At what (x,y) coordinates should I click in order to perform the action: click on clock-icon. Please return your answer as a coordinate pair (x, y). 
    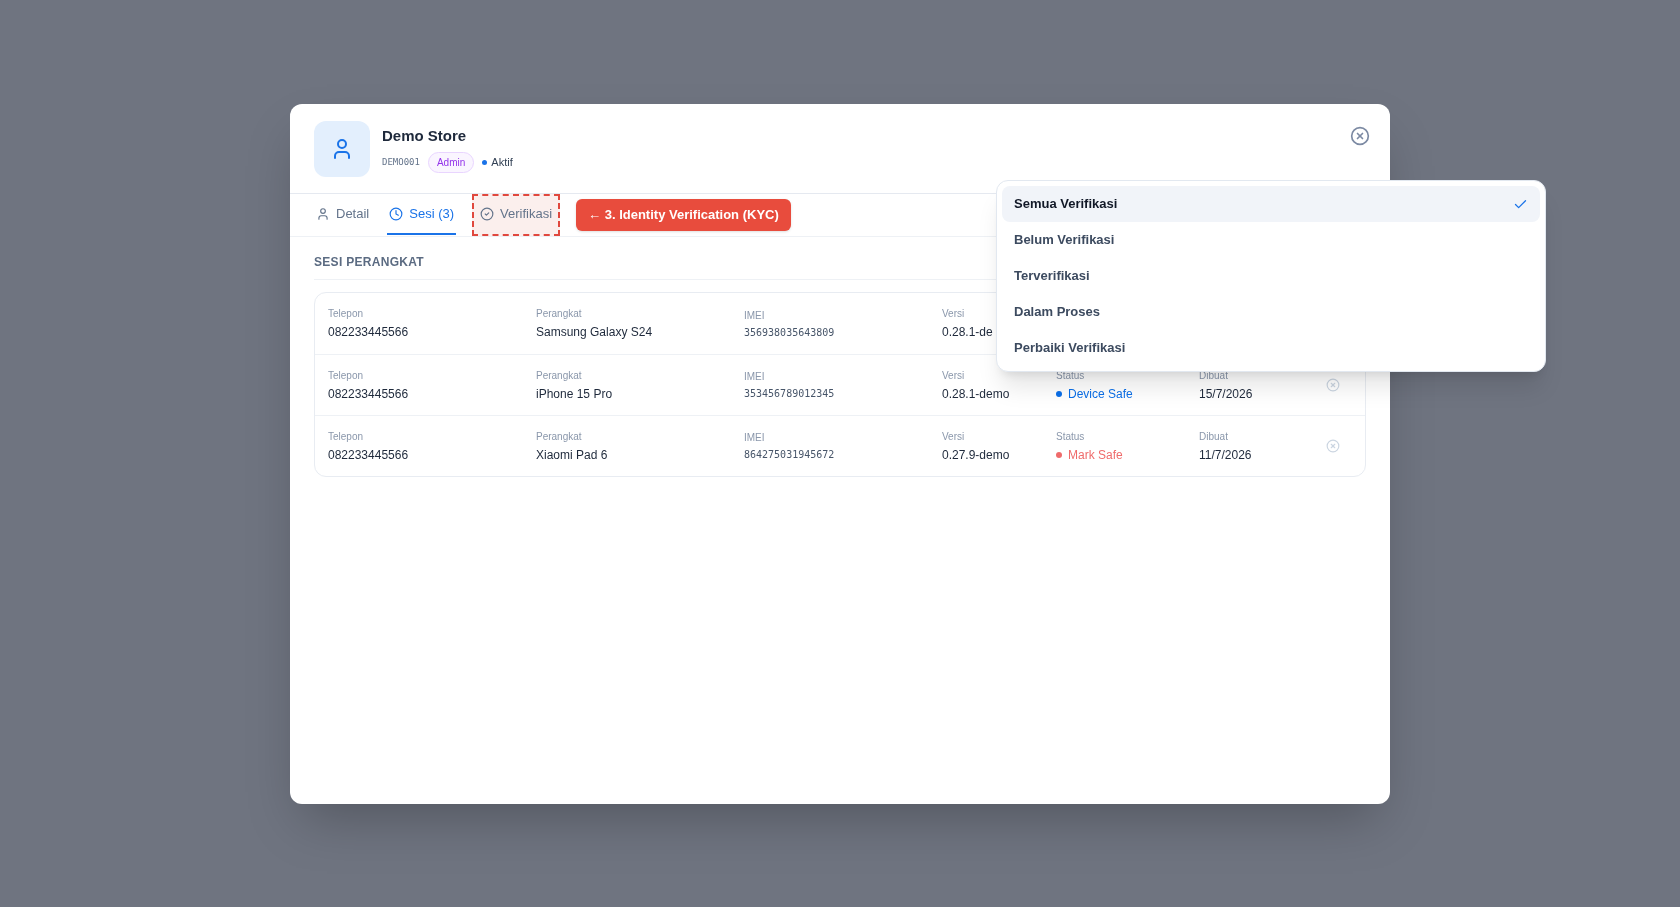
    Looking at the image, I should click on (396, 214).